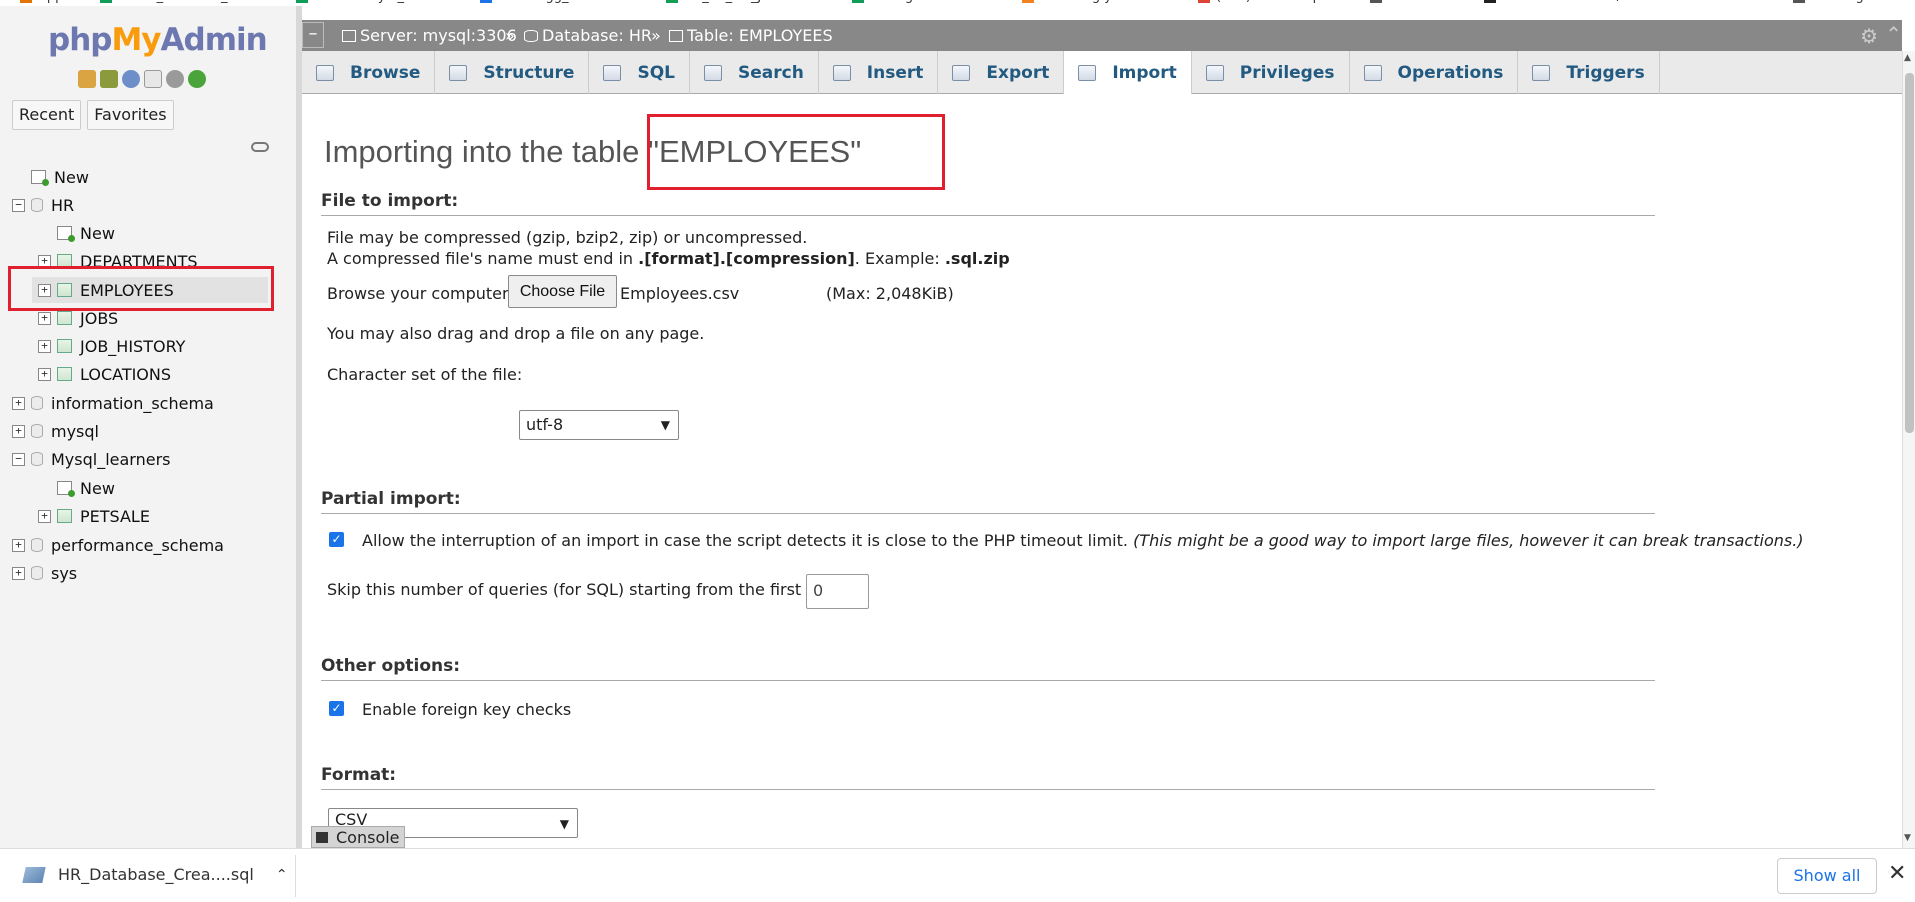 The height and width of the screenshot is (902, 1915). Describe the element at coordinates (113, 403) in the screenshot. I see `tree-item-information-schema: + information_schema` at that location.